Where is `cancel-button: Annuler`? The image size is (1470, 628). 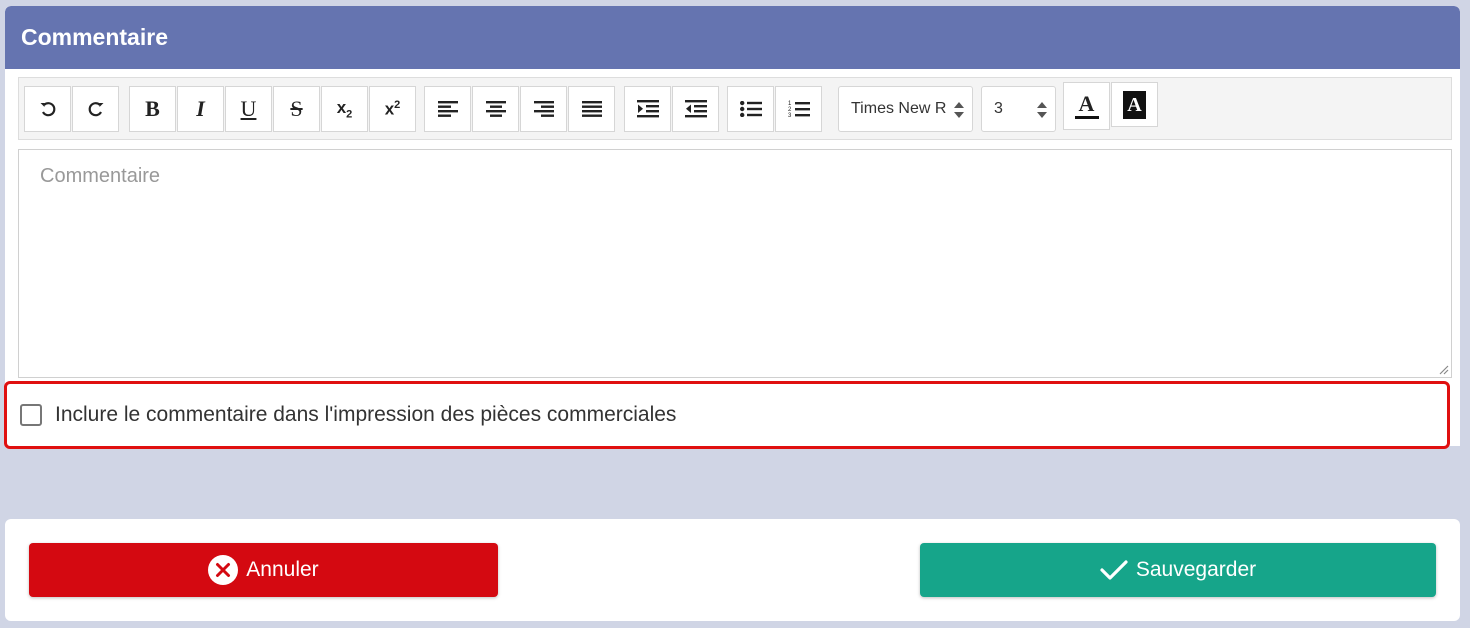
cancel-button: Annuler is located at coordinates (263, 570).